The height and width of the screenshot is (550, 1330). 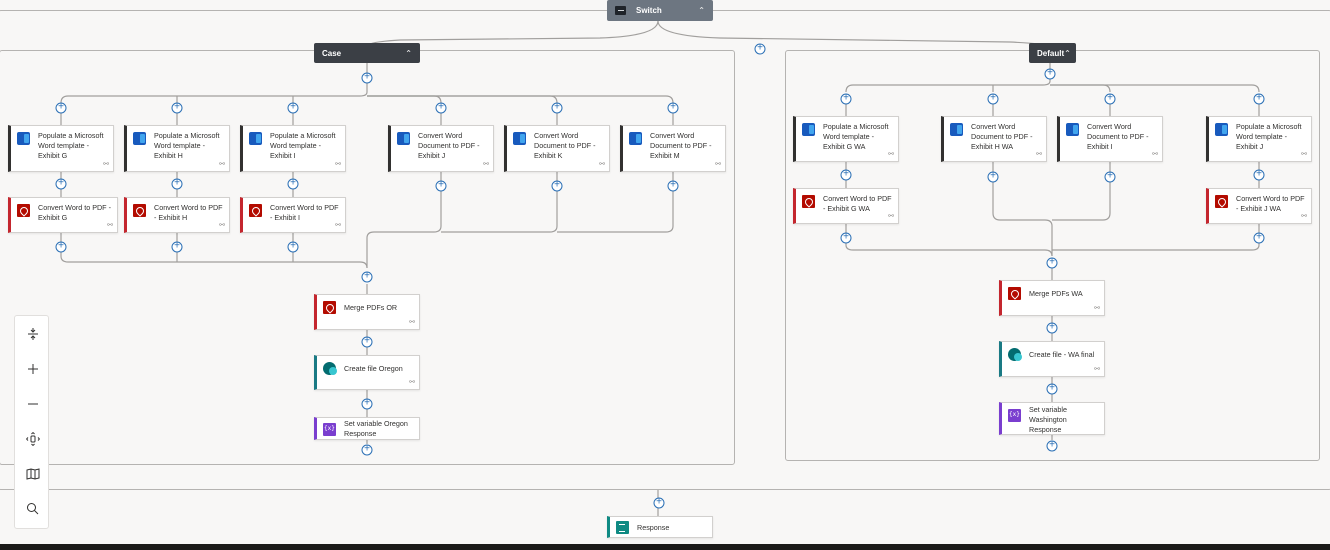 What do you see at coordinates (665, 547) in the screenshot?
I see `taskbar-strip` at bounding box center [665, 547].